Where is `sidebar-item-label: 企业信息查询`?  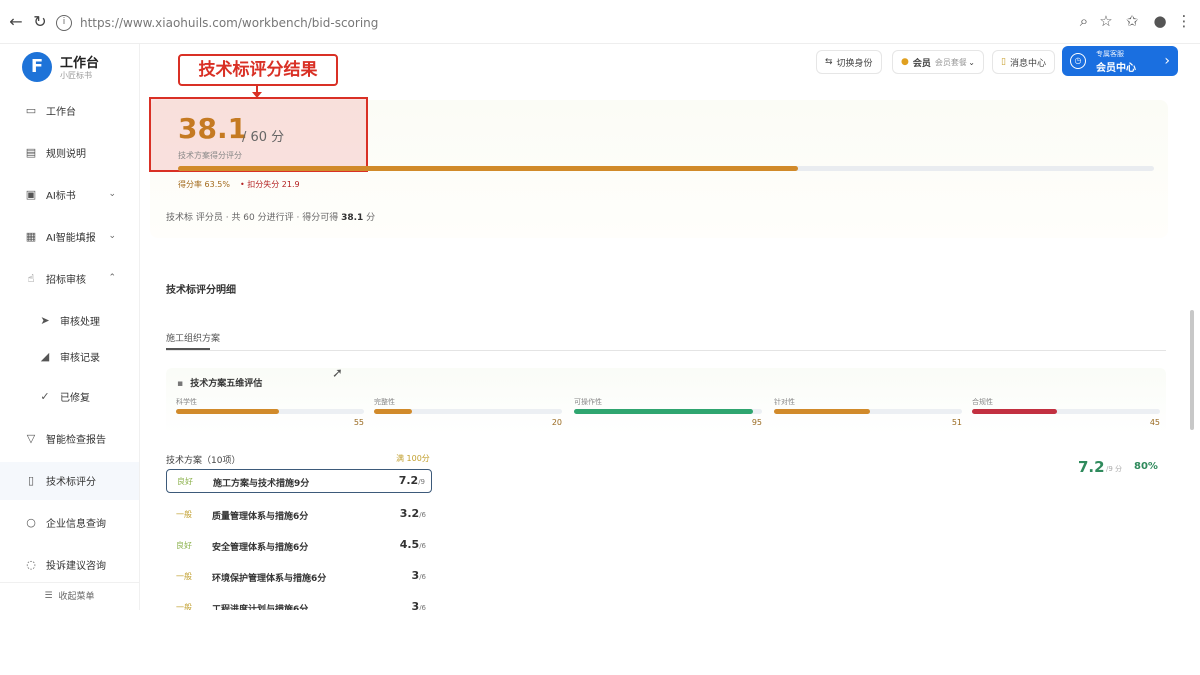 sidebar-item-label: 企业信息查询 is located at coordinates (76, 524).